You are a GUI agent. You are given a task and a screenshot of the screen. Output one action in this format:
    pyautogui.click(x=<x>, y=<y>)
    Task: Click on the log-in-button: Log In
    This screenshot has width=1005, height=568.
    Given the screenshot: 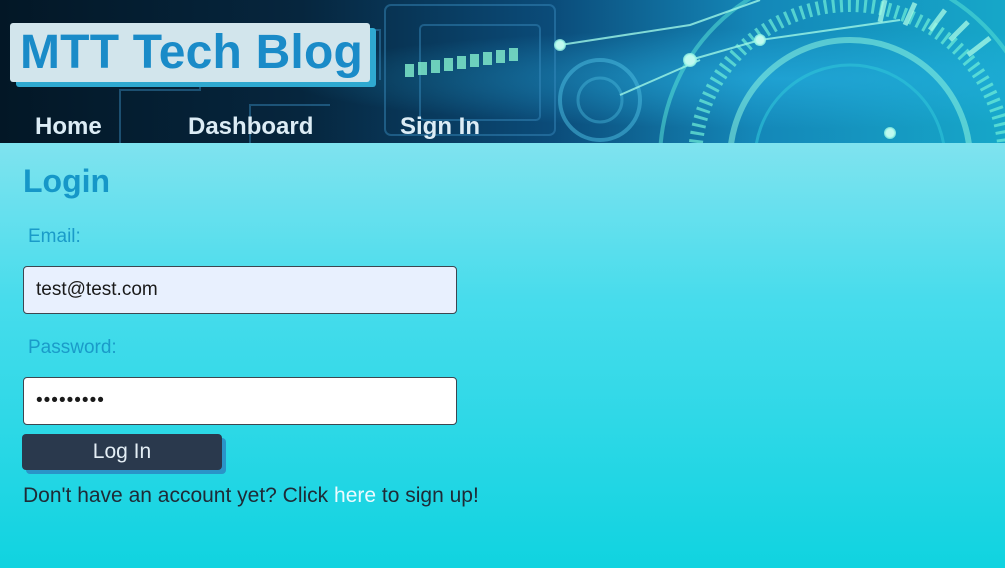 What is the action you would take?
    pyautogui.click(x=122, y=452)
    